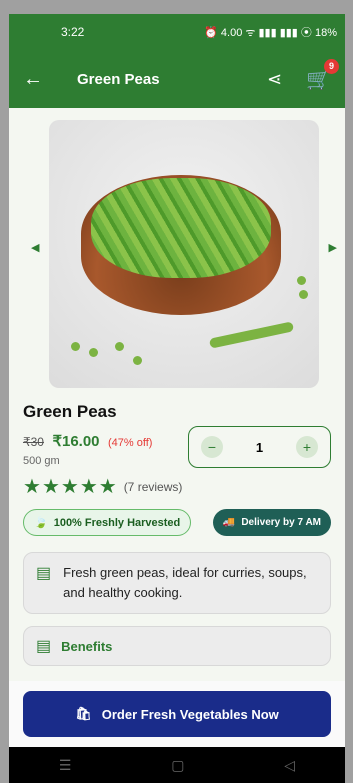 The height and width of the screenshot is (783, 353). Describe the element at coordinates (177, 32) in the screenshot. I see `status-bar: 3:22 ⏰ 4.00 ᯤ ▮▮▮ ▮▮▮ ⦿ 18%` at that location.